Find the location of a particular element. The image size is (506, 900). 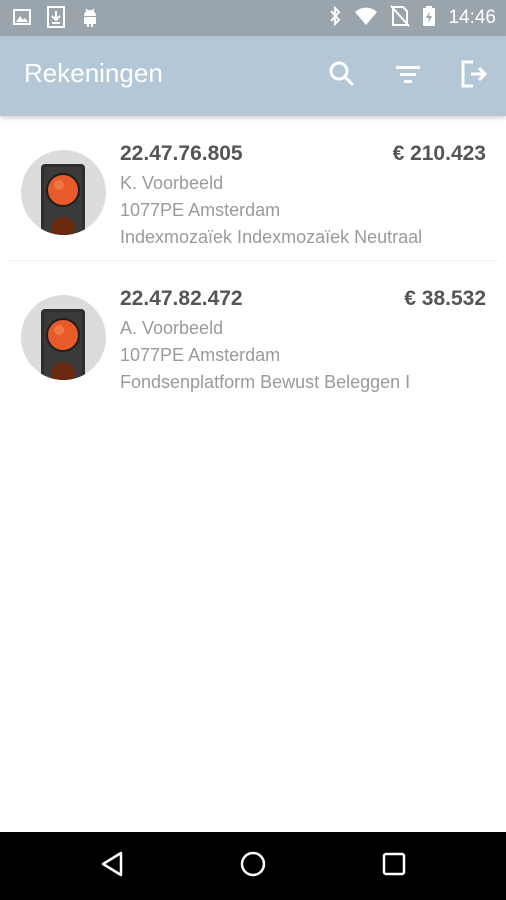

account-product: Fondsenplatform Bewust Beleggen I is located at coordinates (265, 382).